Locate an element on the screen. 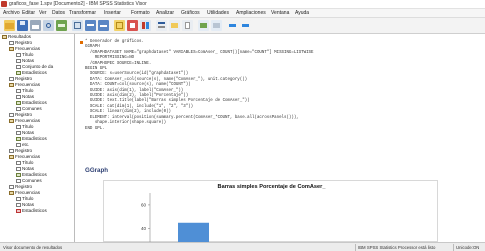 The width and height of the screenshot is (485, 251). bar-chart: 60 40 is located at coordinates (175, 217).